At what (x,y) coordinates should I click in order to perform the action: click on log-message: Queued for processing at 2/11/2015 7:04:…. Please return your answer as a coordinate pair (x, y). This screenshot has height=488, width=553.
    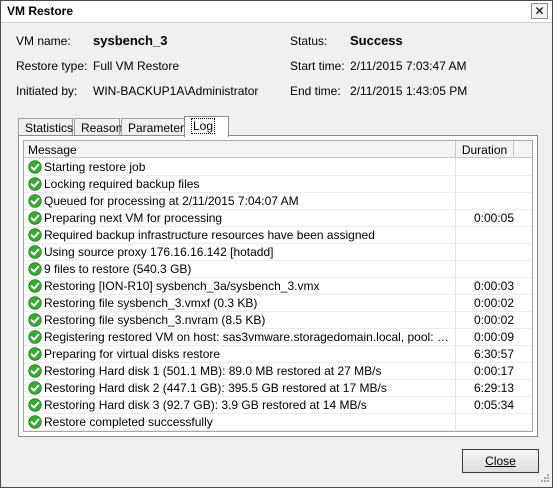
    Looking at the image, I should click on (171, 201).